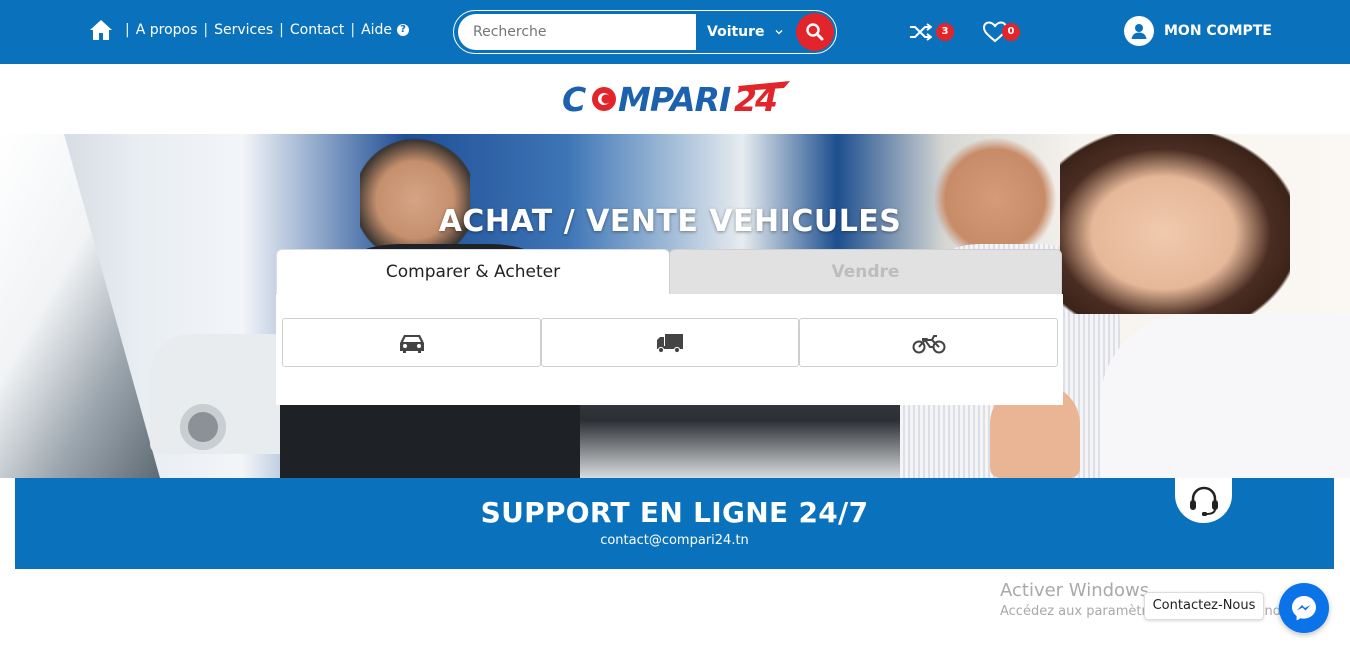  I want to click on messenger-icon, so click(1304, 608).